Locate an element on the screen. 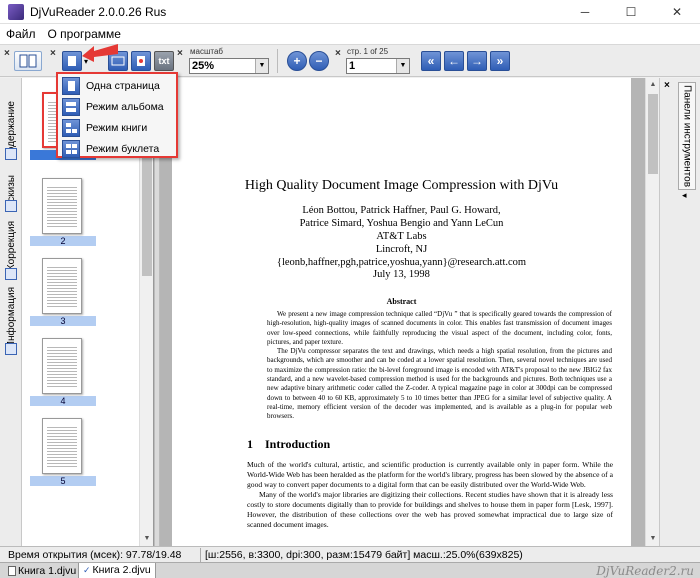  window-title: DjVuReader 2.0.0.26 Rus is located at coordinates (98, 11).